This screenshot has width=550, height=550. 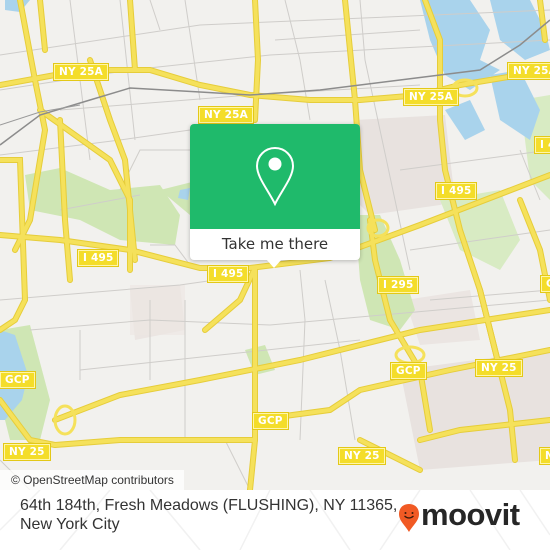 I want to click on popup-header, so click(x=275, y=176).